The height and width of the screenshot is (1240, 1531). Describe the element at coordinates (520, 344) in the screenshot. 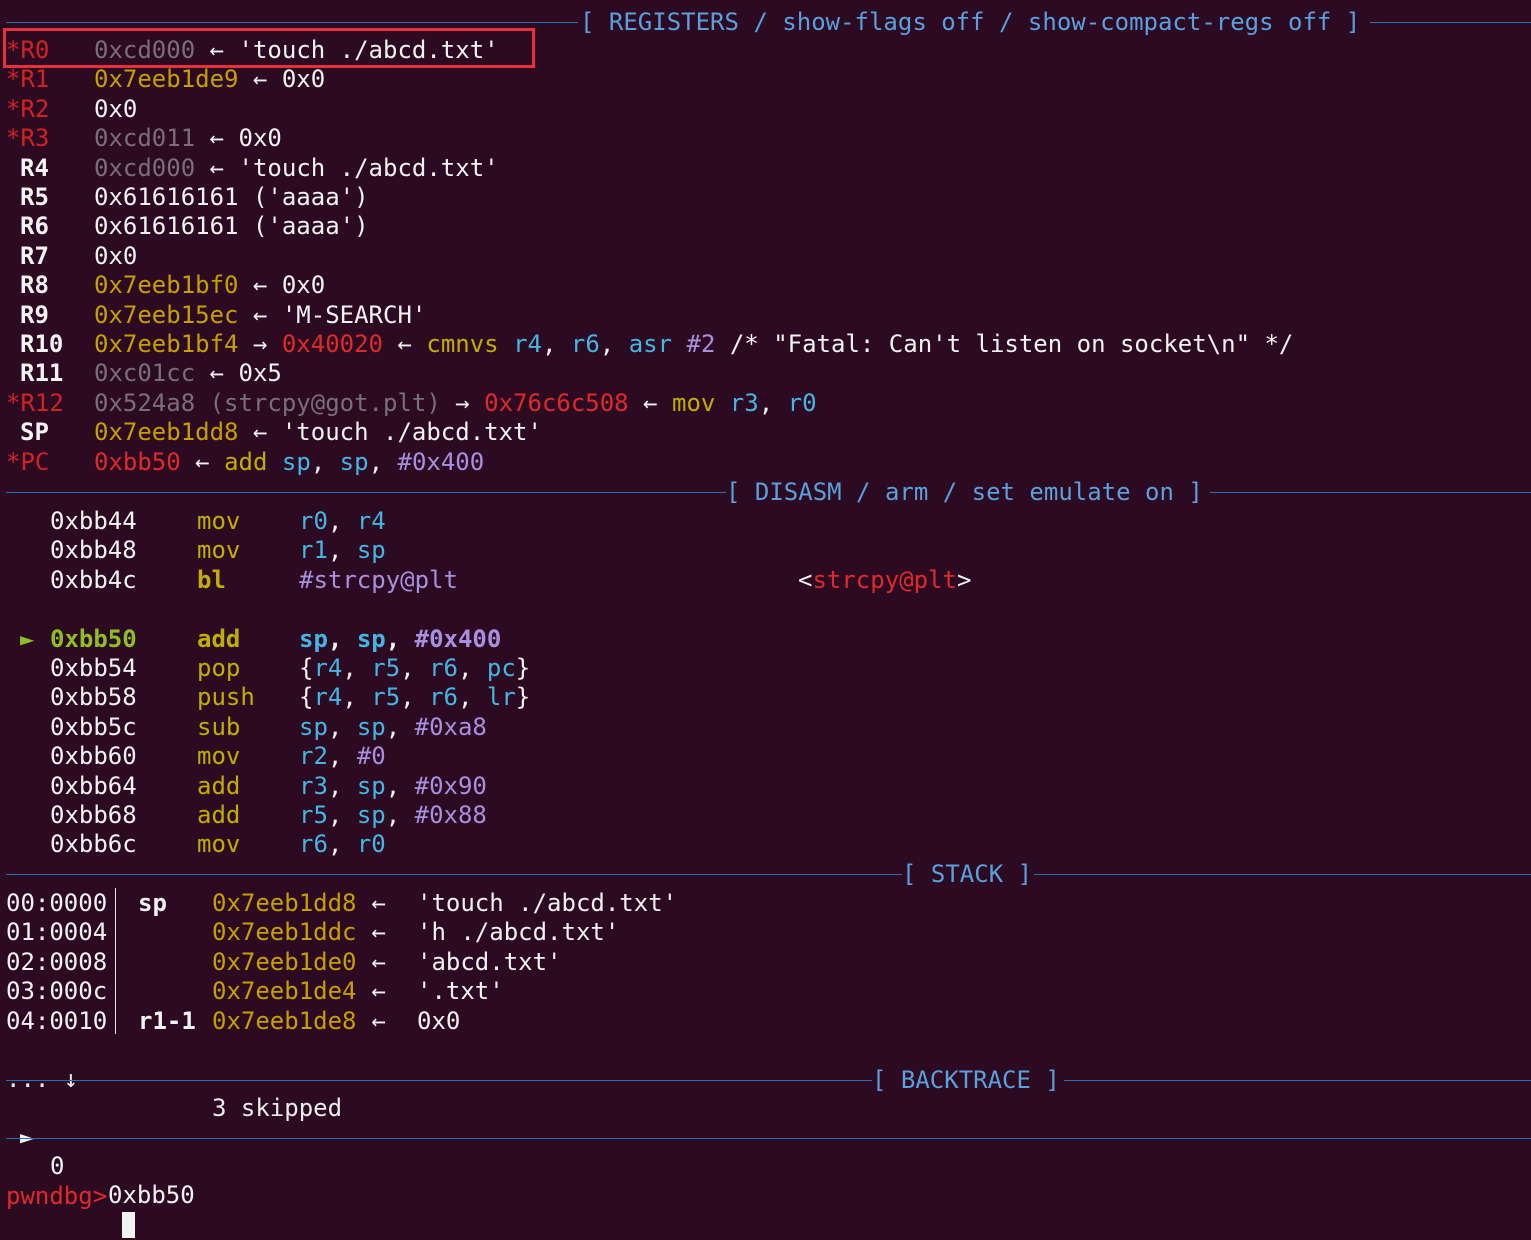

I see `register-value-part: r4` at that location.